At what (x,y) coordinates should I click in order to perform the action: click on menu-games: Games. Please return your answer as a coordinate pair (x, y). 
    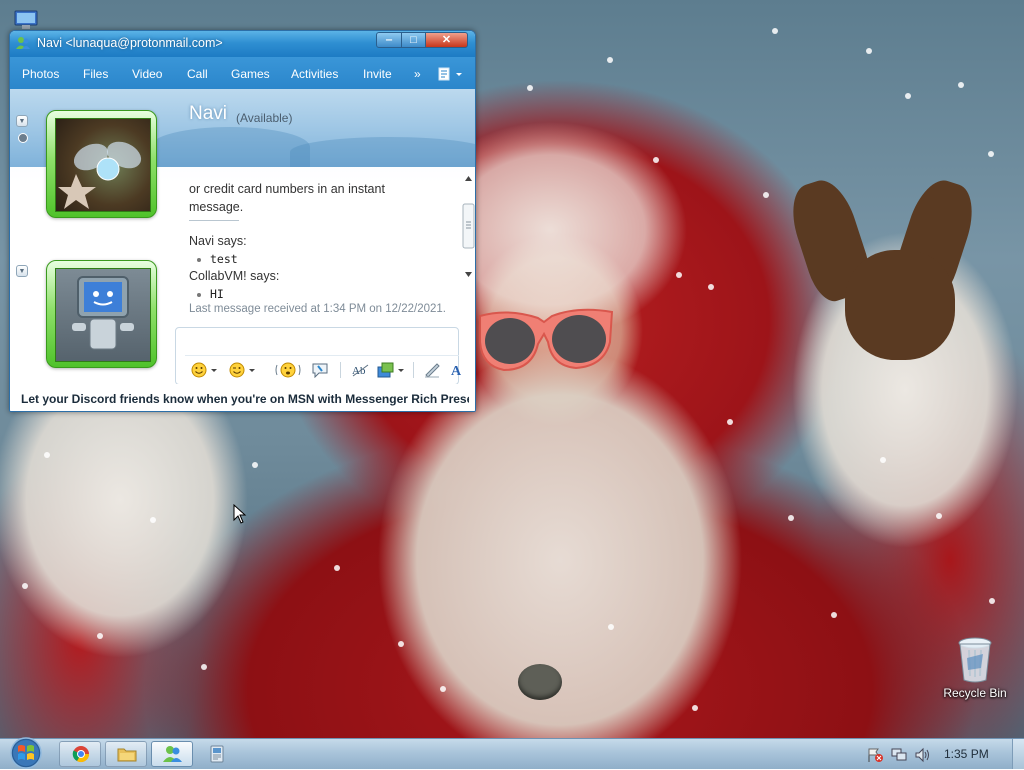
    Looking at the image, I should click on (250, 74).